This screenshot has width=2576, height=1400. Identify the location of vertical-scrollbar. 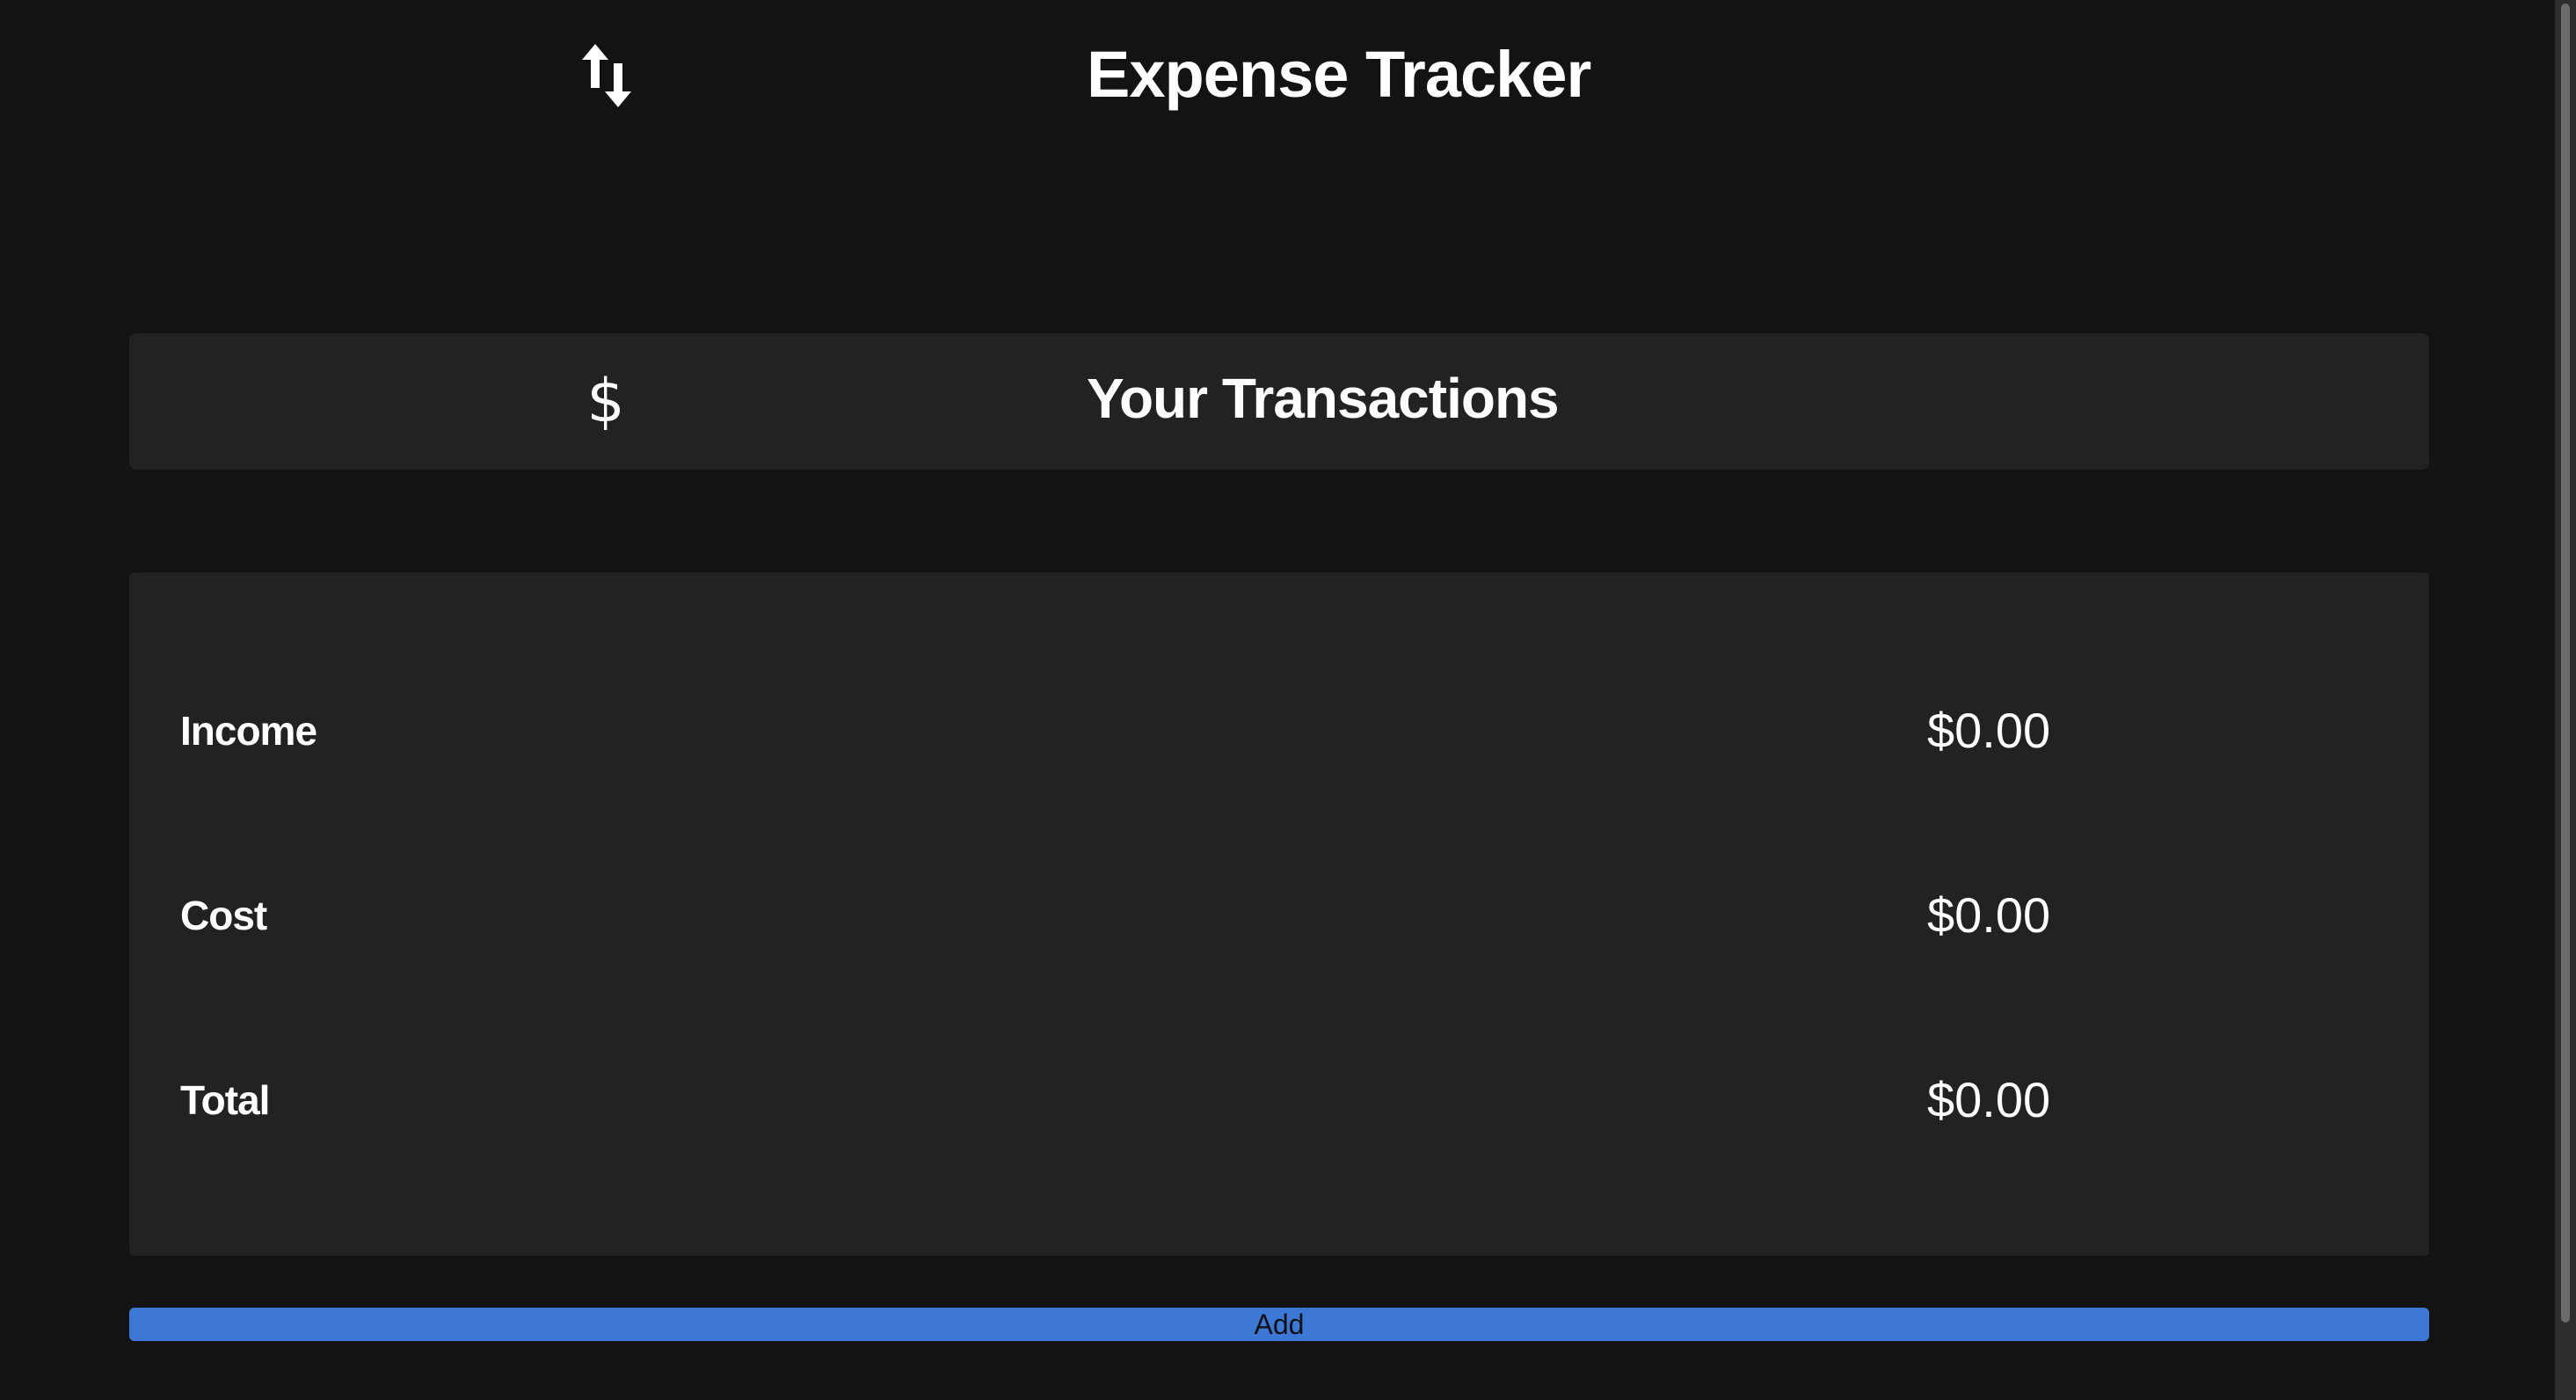
(2565, 700).